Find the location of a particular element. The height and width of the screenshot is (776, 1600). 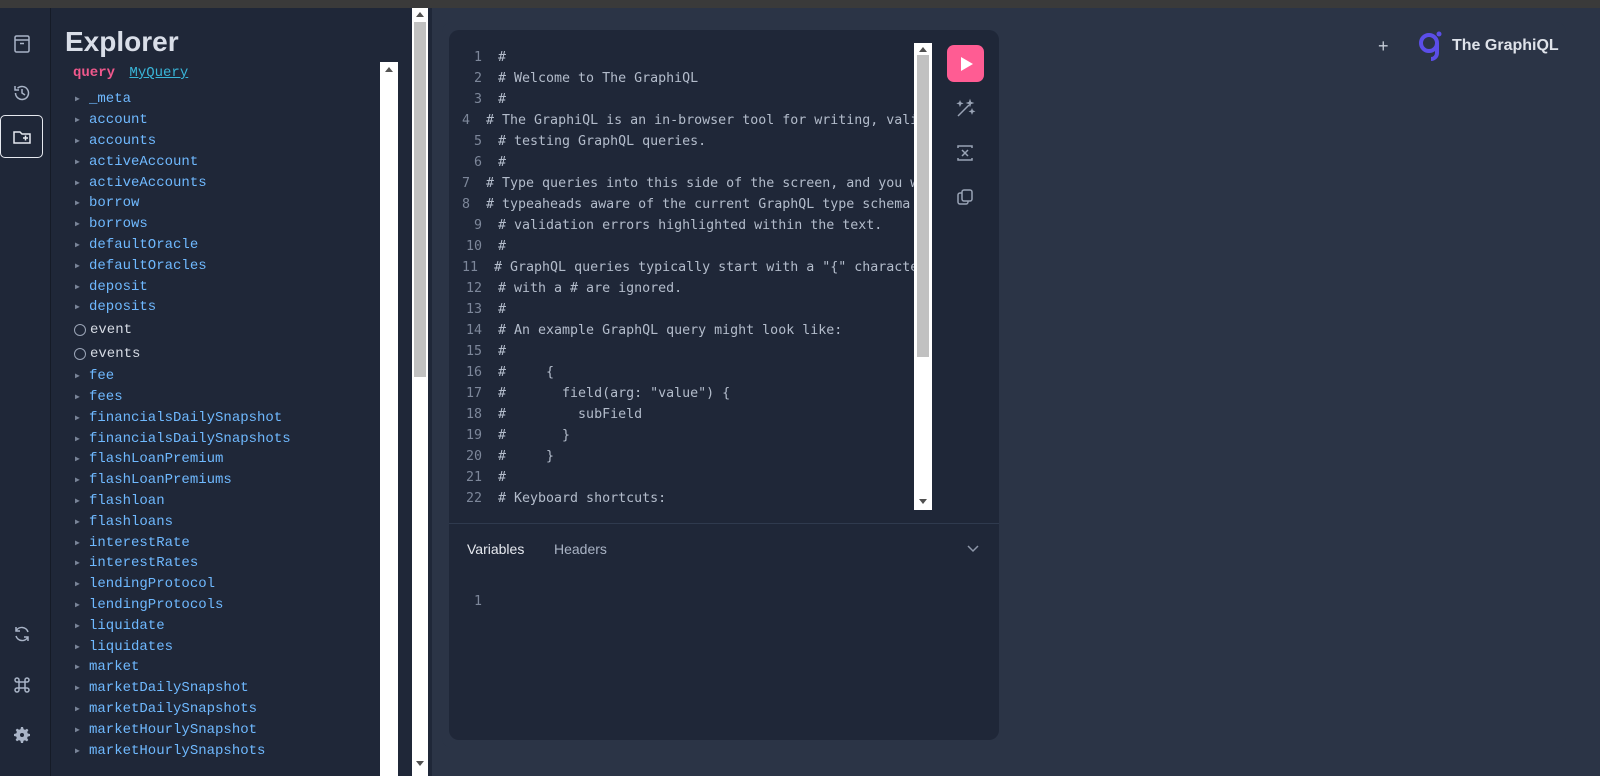

explorer-field: ▶ deposit is located at coordinates (225, 286).